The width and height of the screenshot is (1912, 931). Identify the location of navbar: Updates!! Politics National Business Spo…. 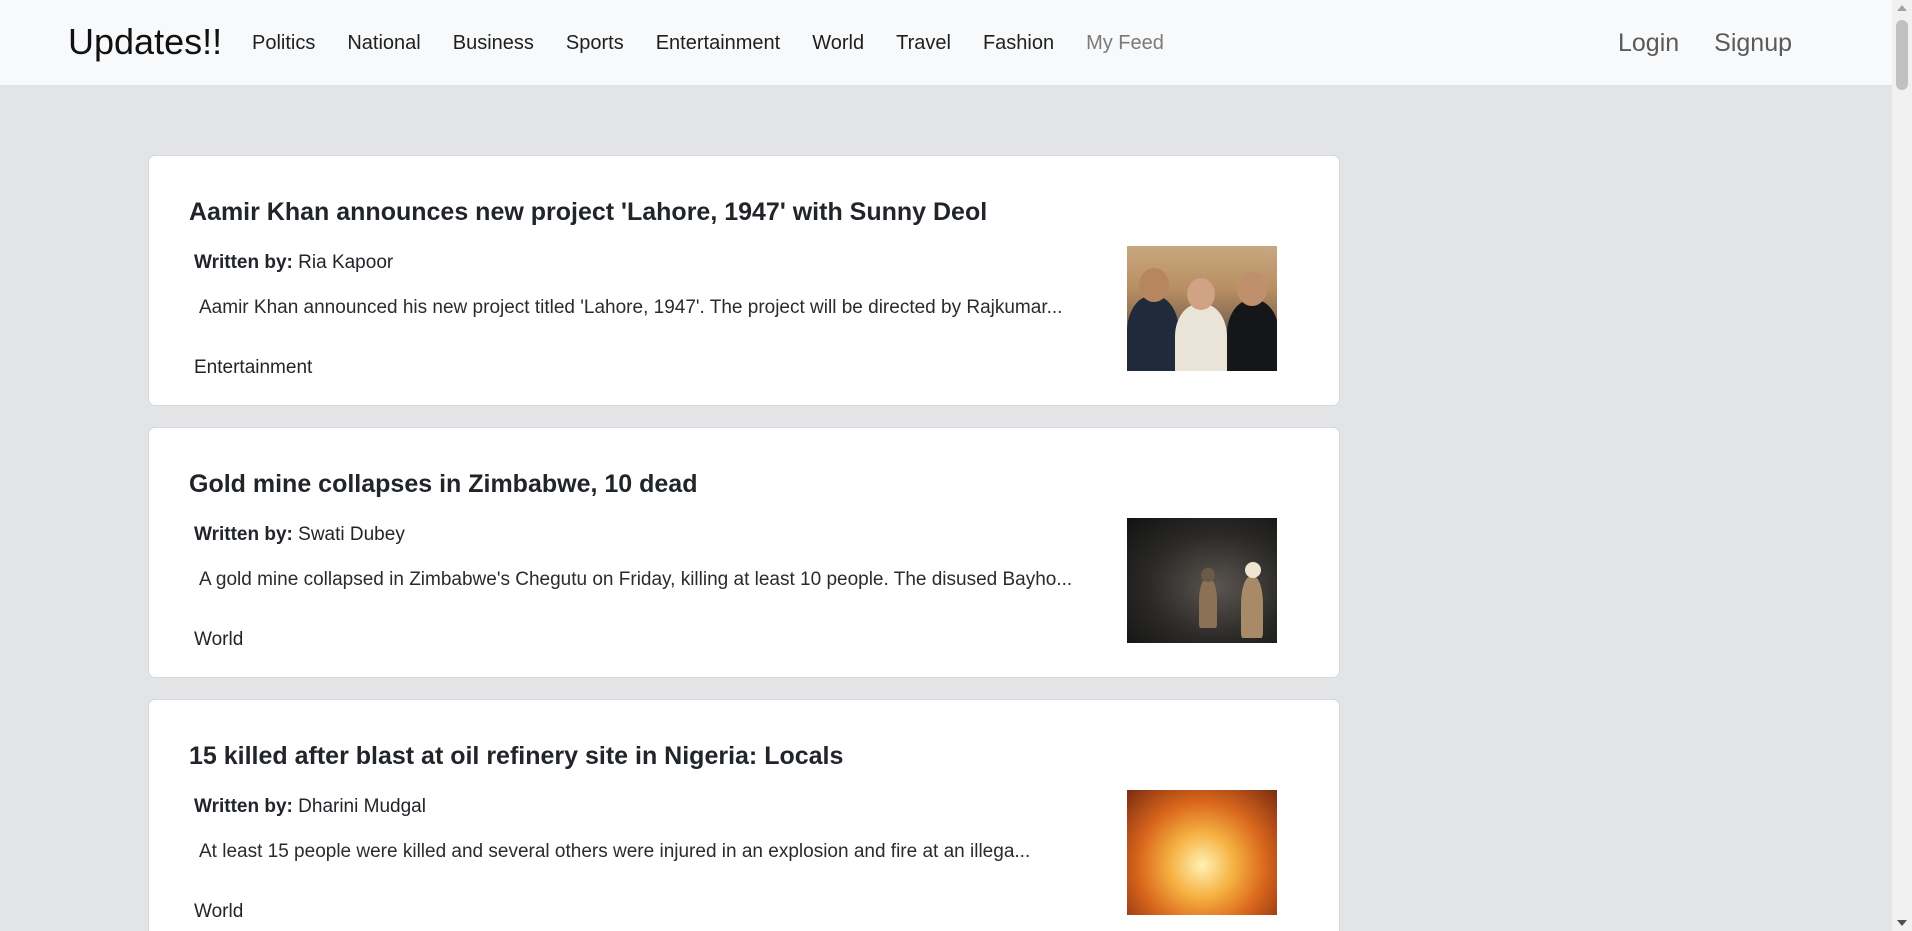
(946, 42).